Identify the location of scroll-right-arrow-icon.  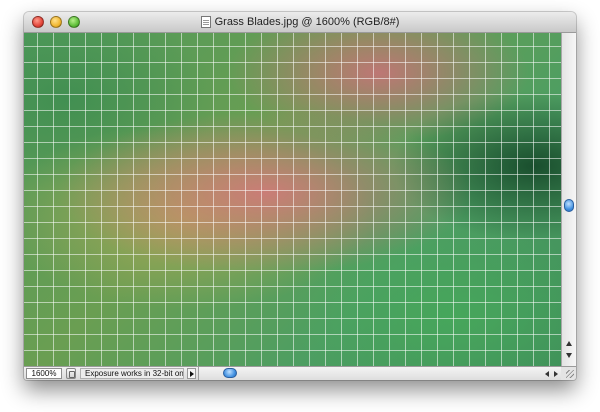
(556, 374).